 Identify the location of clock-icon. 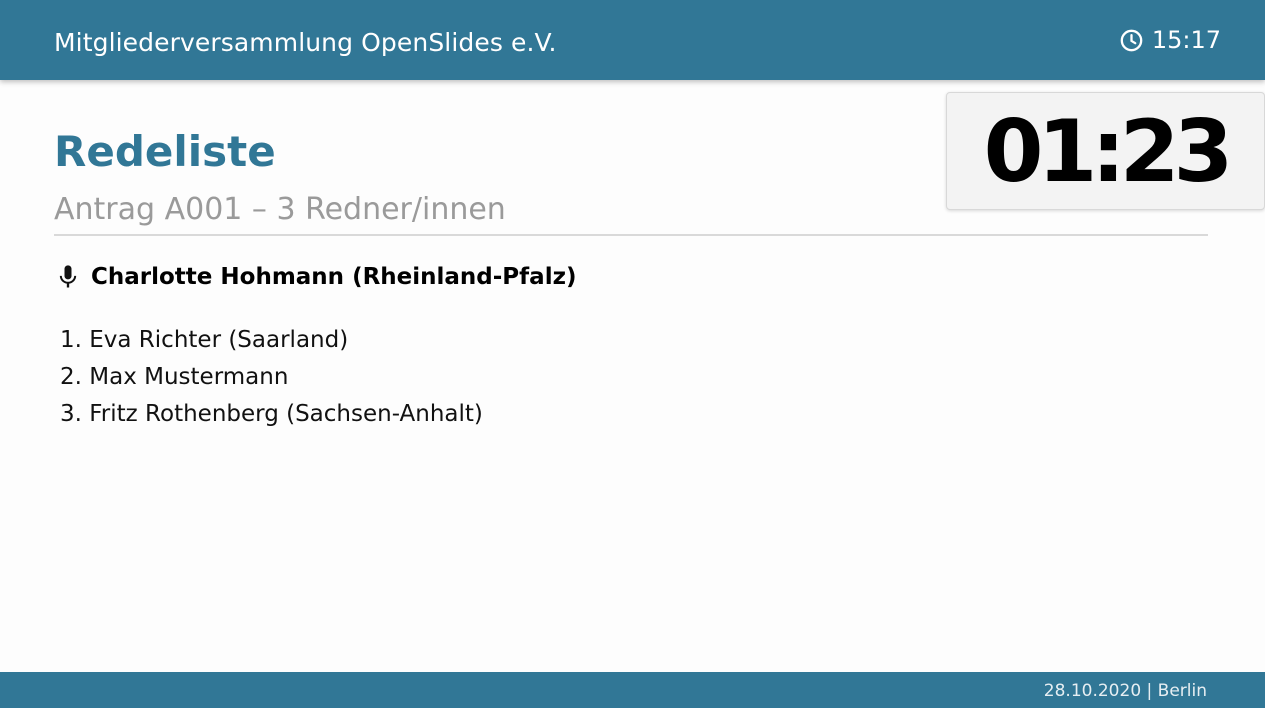
(1131, 40).